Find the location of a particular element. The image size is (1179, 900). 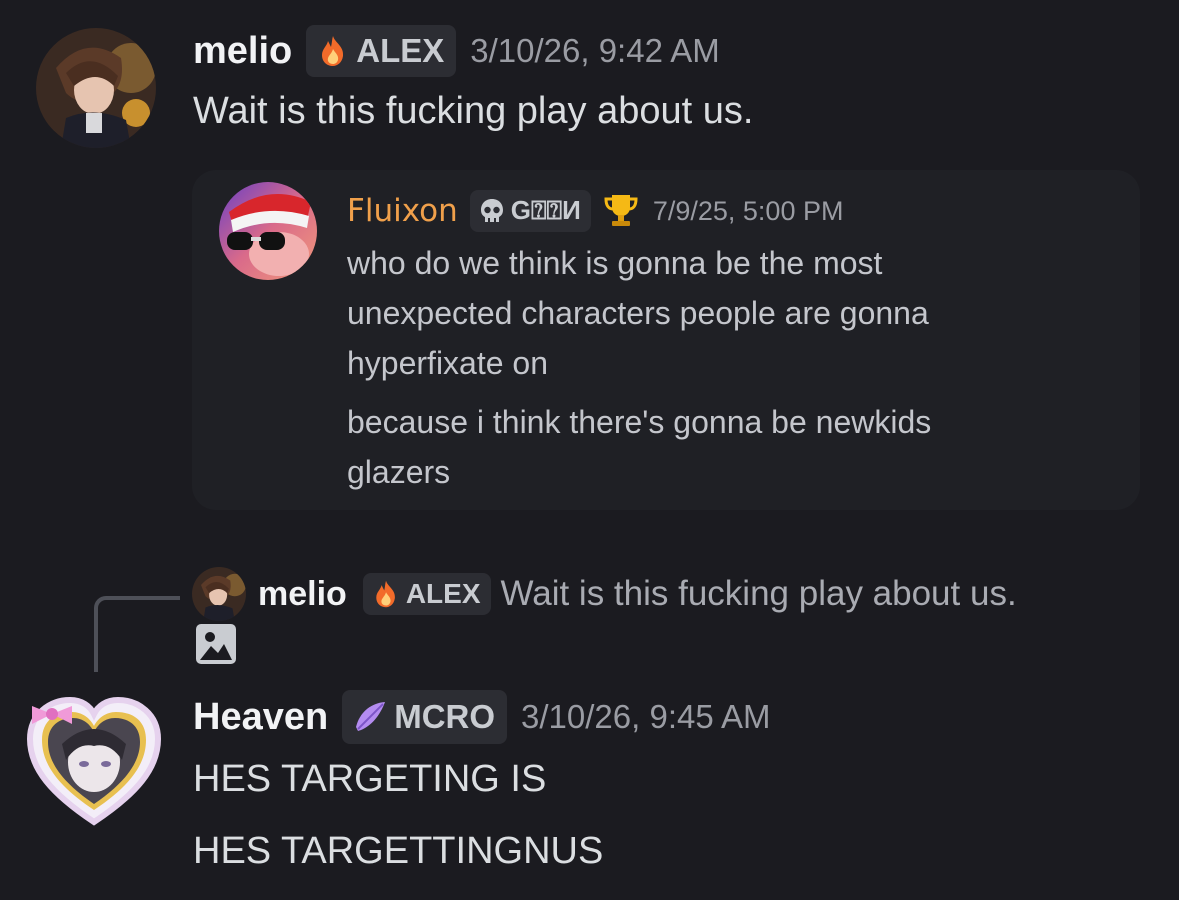

heaven-avatar is located at coordinates (94, 756).